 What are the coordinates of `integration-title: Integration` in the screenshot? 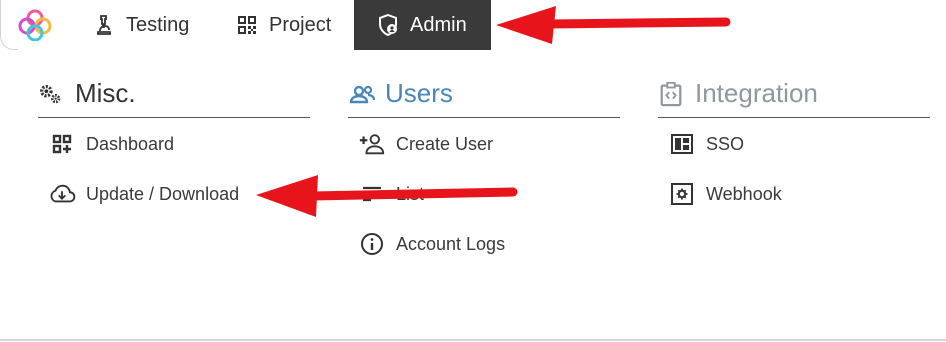 It's located at (756, 93).